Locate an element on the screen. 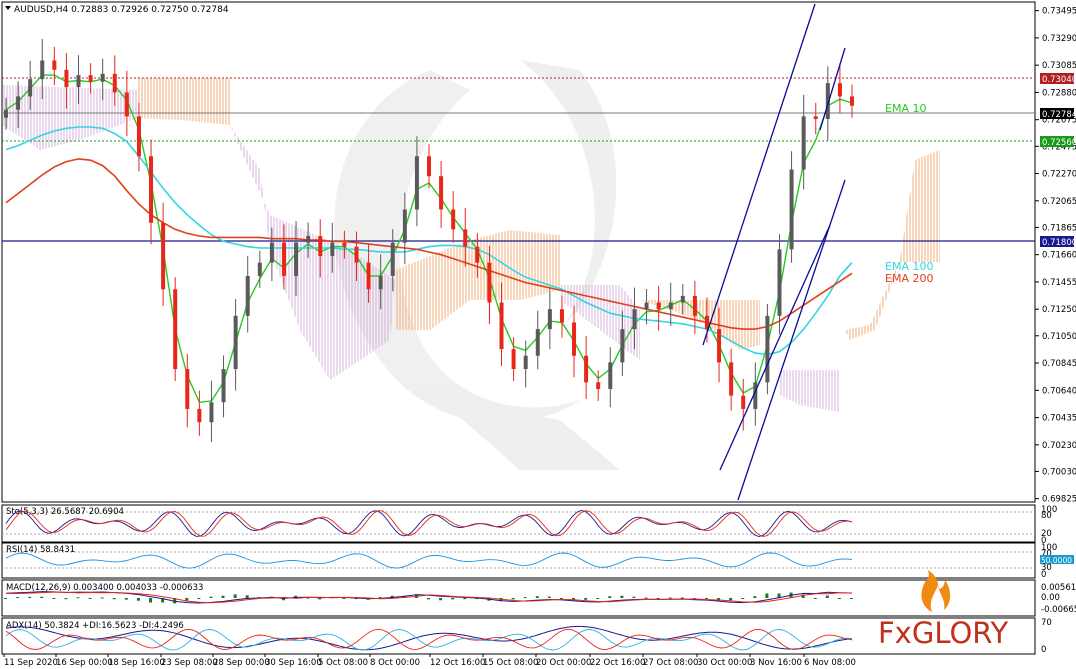  price-tick-label: 0.69825 is located at coordinates (1059, 500).